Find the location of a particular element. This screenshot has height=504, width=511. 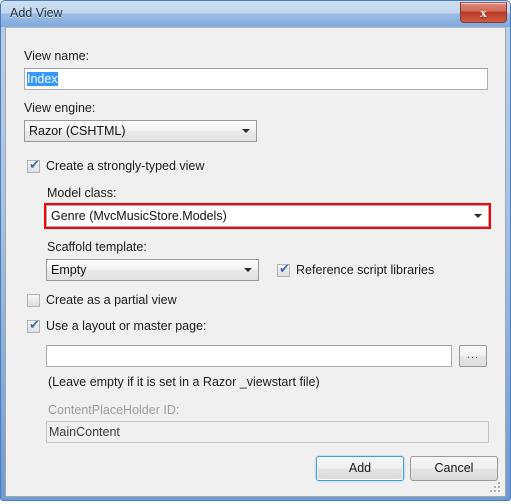

reference-script-libraries-label: Reference script libraries is located at coordinates (365, 270).